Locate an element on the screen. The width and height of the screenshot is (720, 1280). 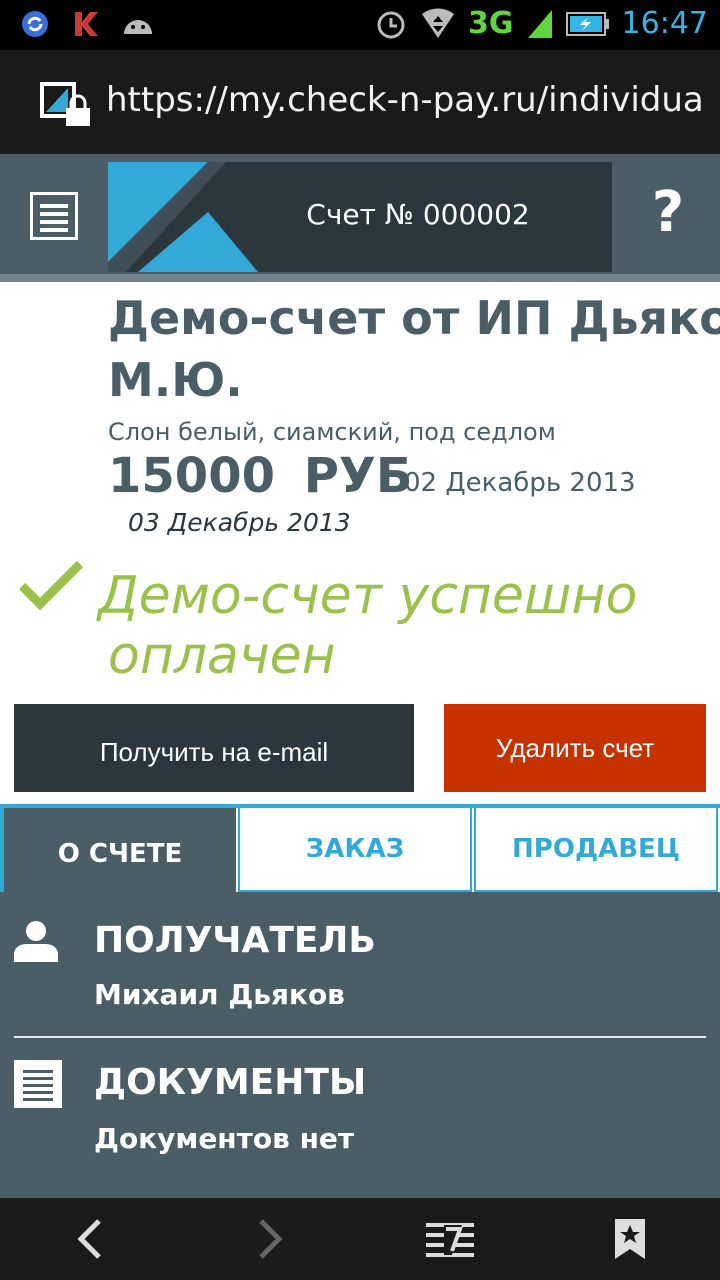
url-text: https://my.check-n-pay.ru/individual, is located at coordinates (406, 100).